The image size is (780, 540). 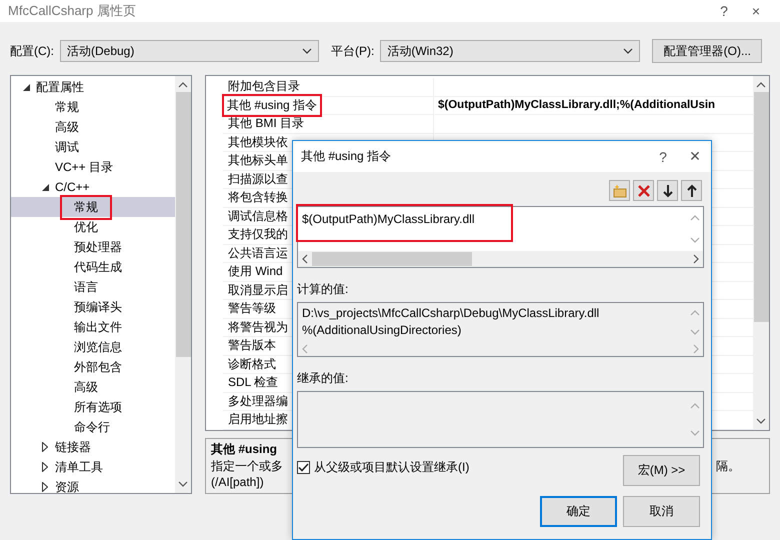 What do you see at coordinates (756, 11) in the screenshot?
I see `close-button: ×` at bounding box center [756, 11].